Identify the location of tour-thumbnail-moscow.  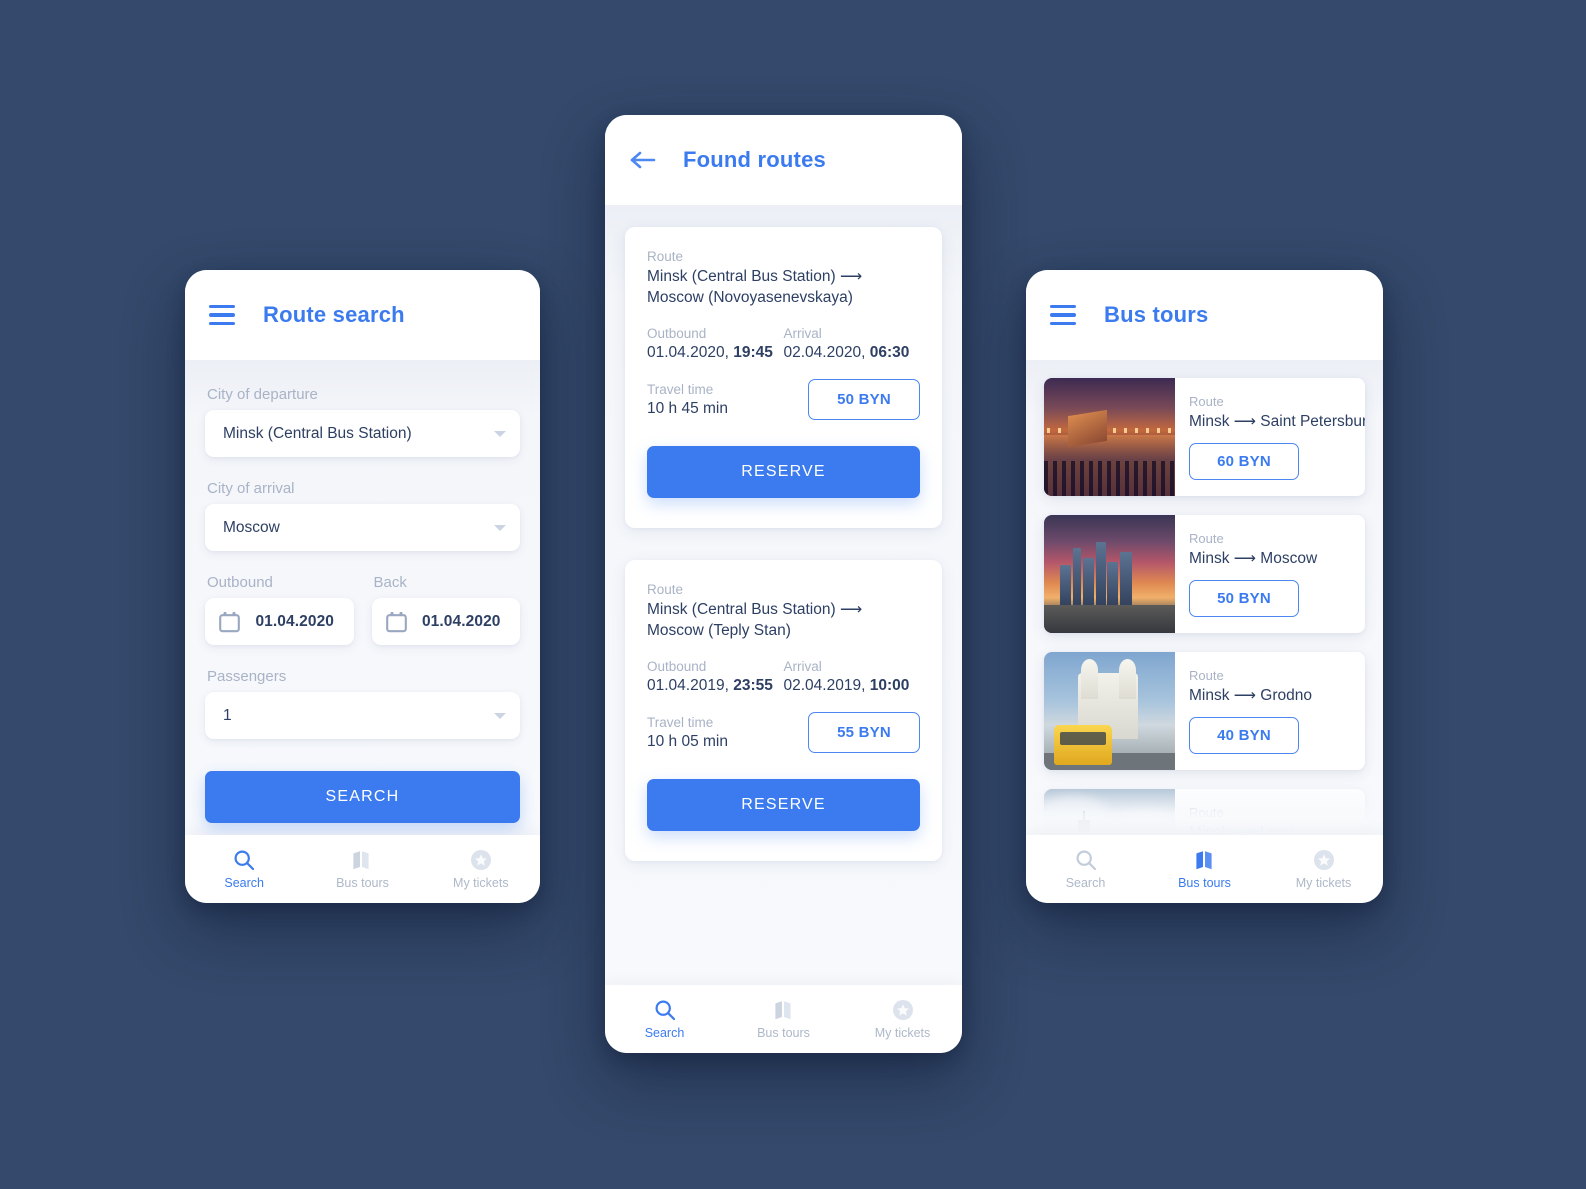
(1109, 574).